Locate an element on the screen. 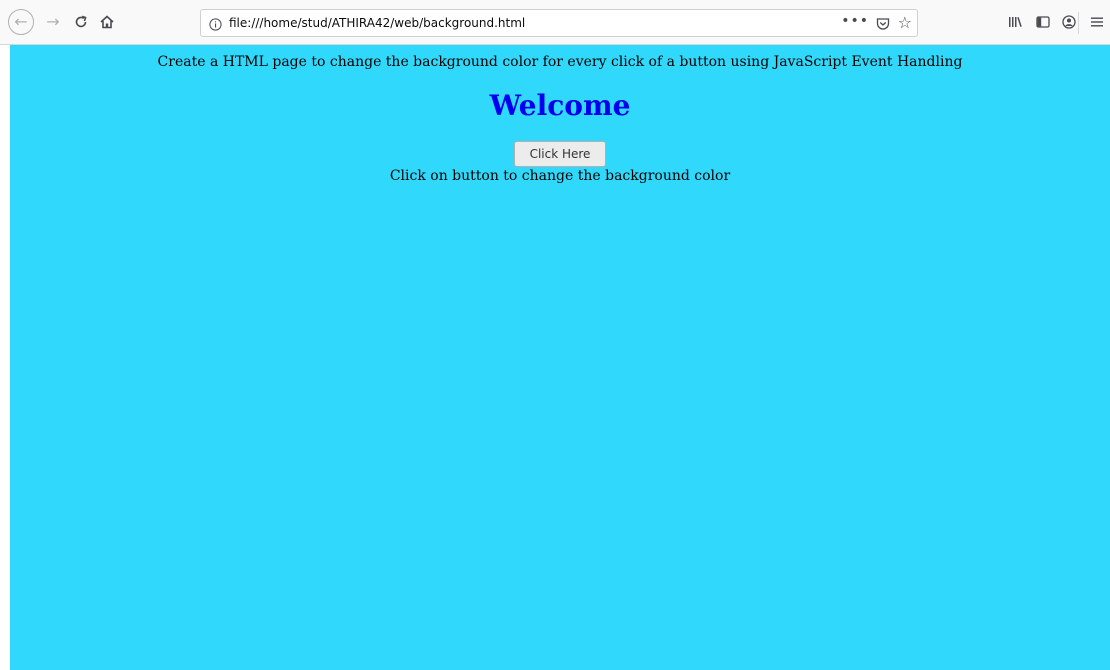  forward-arrow-icon: → is located at coordinates (53, 22).